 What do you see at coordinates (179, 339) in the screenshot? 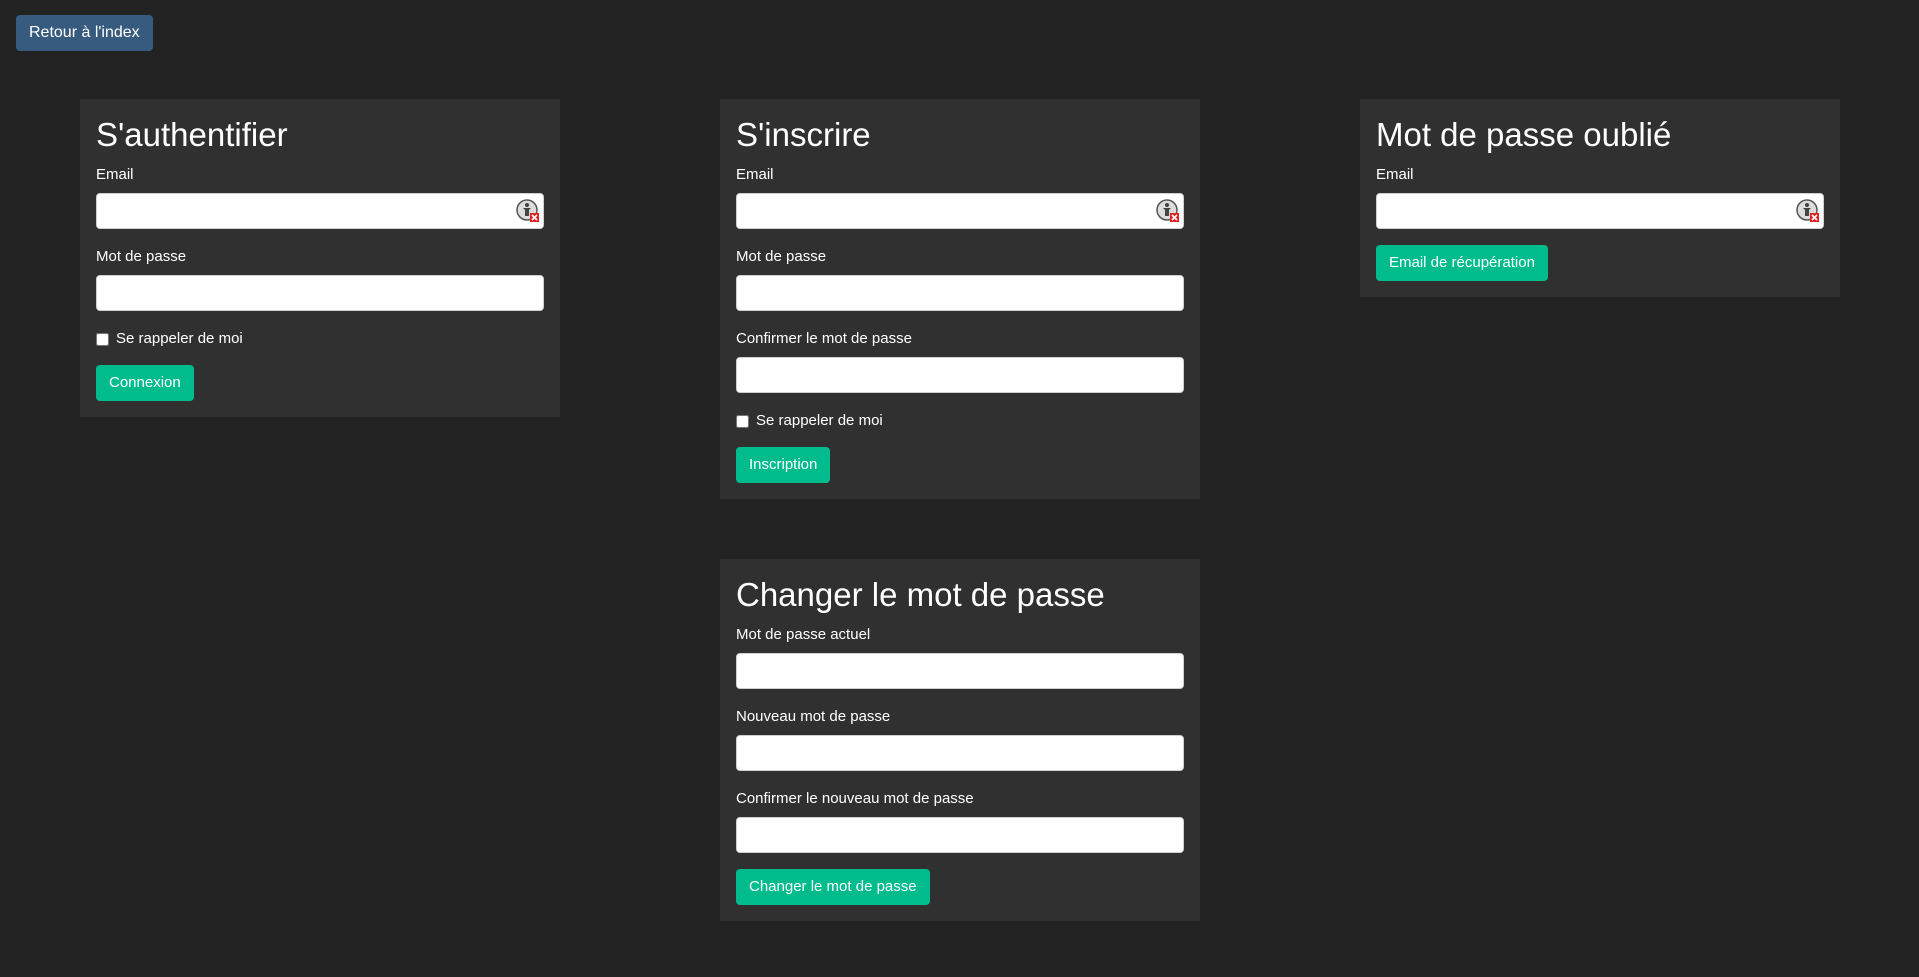
I see `login-remember-label: Se rappeler de moi` at bounding box center [179, 339].